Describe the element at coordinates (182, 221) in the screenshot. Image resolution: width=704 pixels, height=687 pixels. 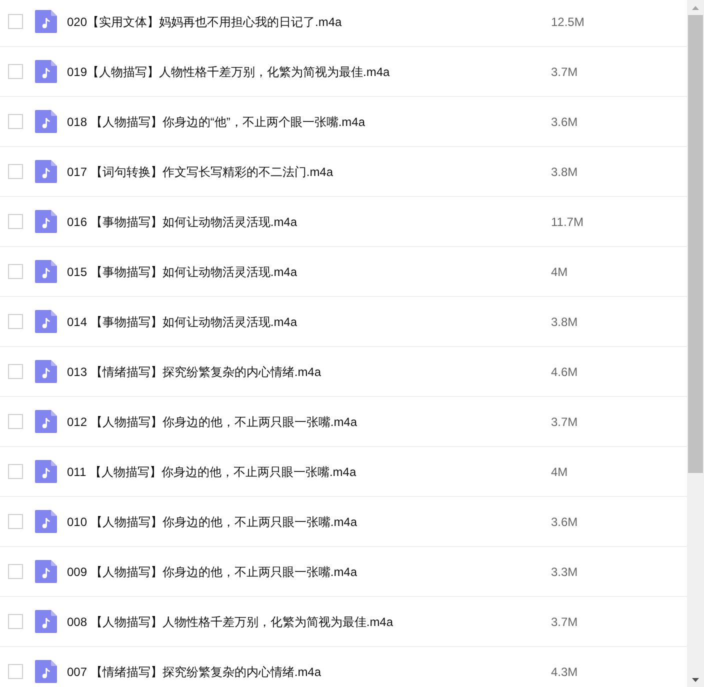
I see `file-name: 016 【事物描写】如何让动物活灵活现.m4a` at that location.